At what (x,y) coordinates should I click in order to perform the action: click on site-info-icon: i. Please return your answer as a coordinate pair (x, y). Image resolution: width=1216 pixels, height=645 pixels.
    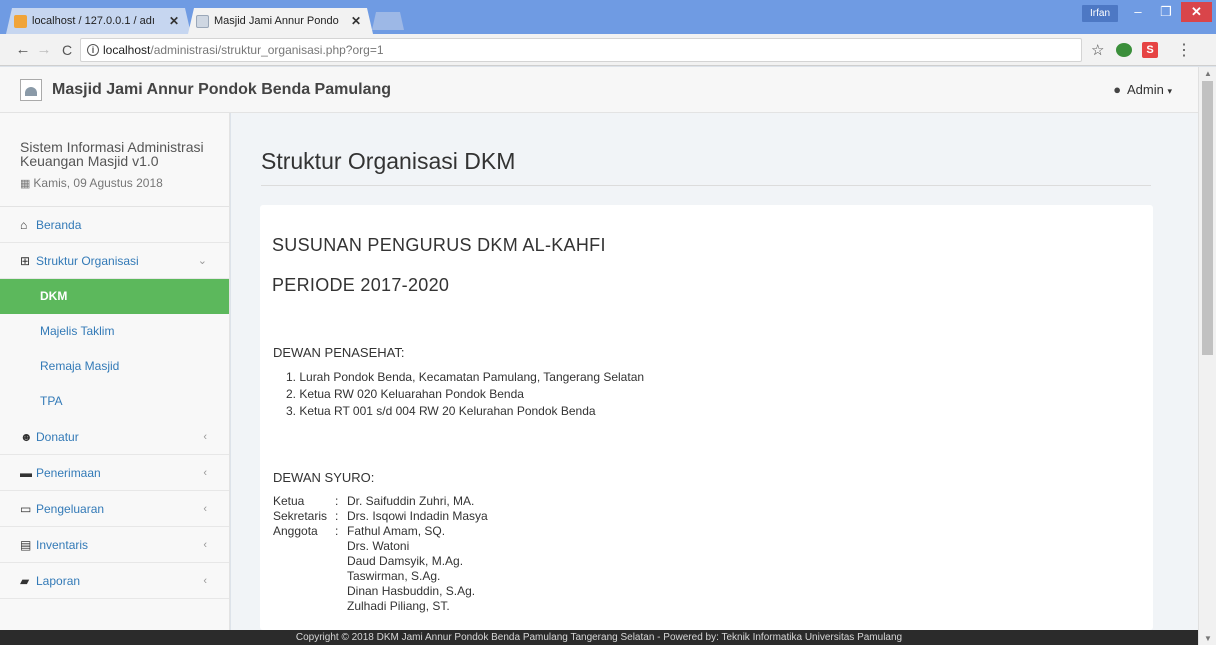
    Looking at the image, I should click on (93, 50).